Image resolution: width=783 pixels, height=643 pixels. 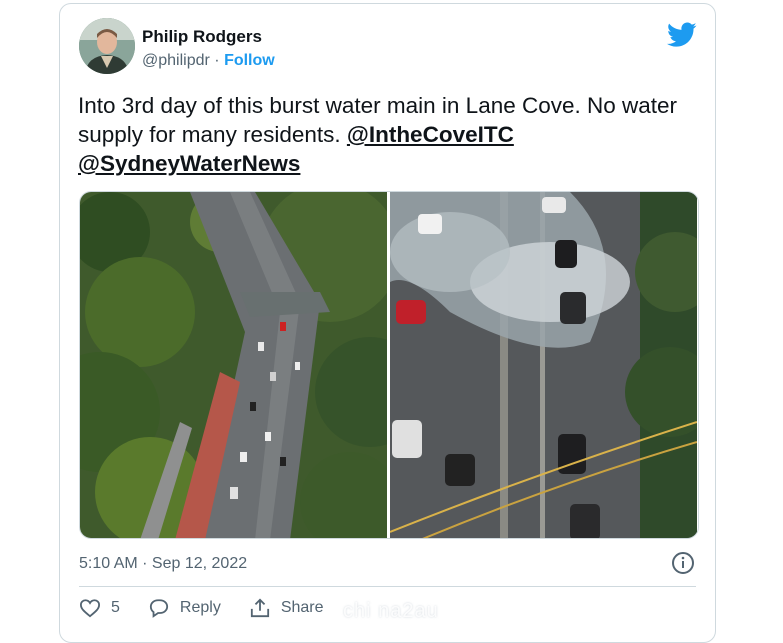 What do you see at coordinates (163, 564) in the screenshot?
I see `tweet-timestamp: 5:10 AM · Sep 12, 2022` at bounding box center [163, 564].